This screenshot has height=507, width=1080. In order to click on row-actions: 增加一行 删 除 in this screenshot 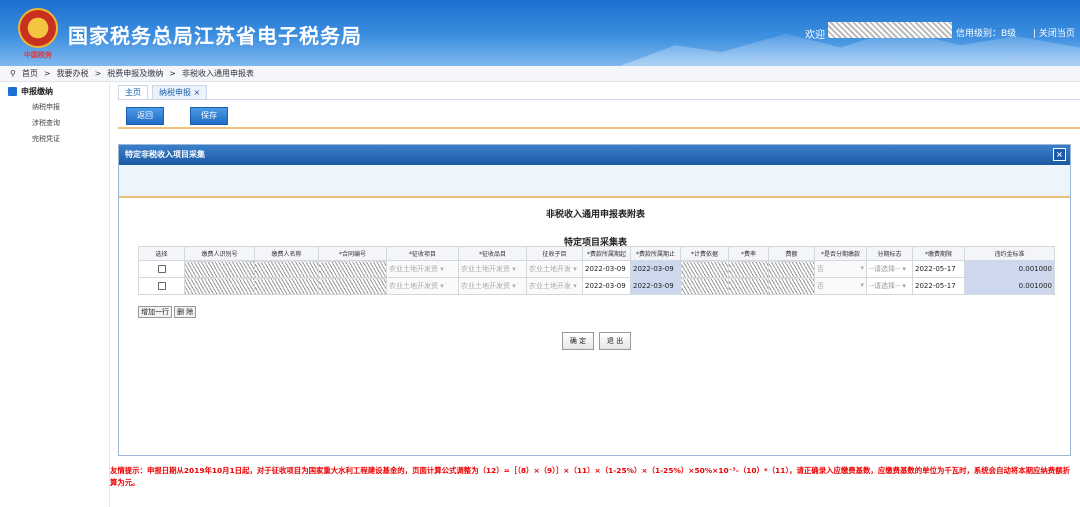, I will do `click(167, 312)`.